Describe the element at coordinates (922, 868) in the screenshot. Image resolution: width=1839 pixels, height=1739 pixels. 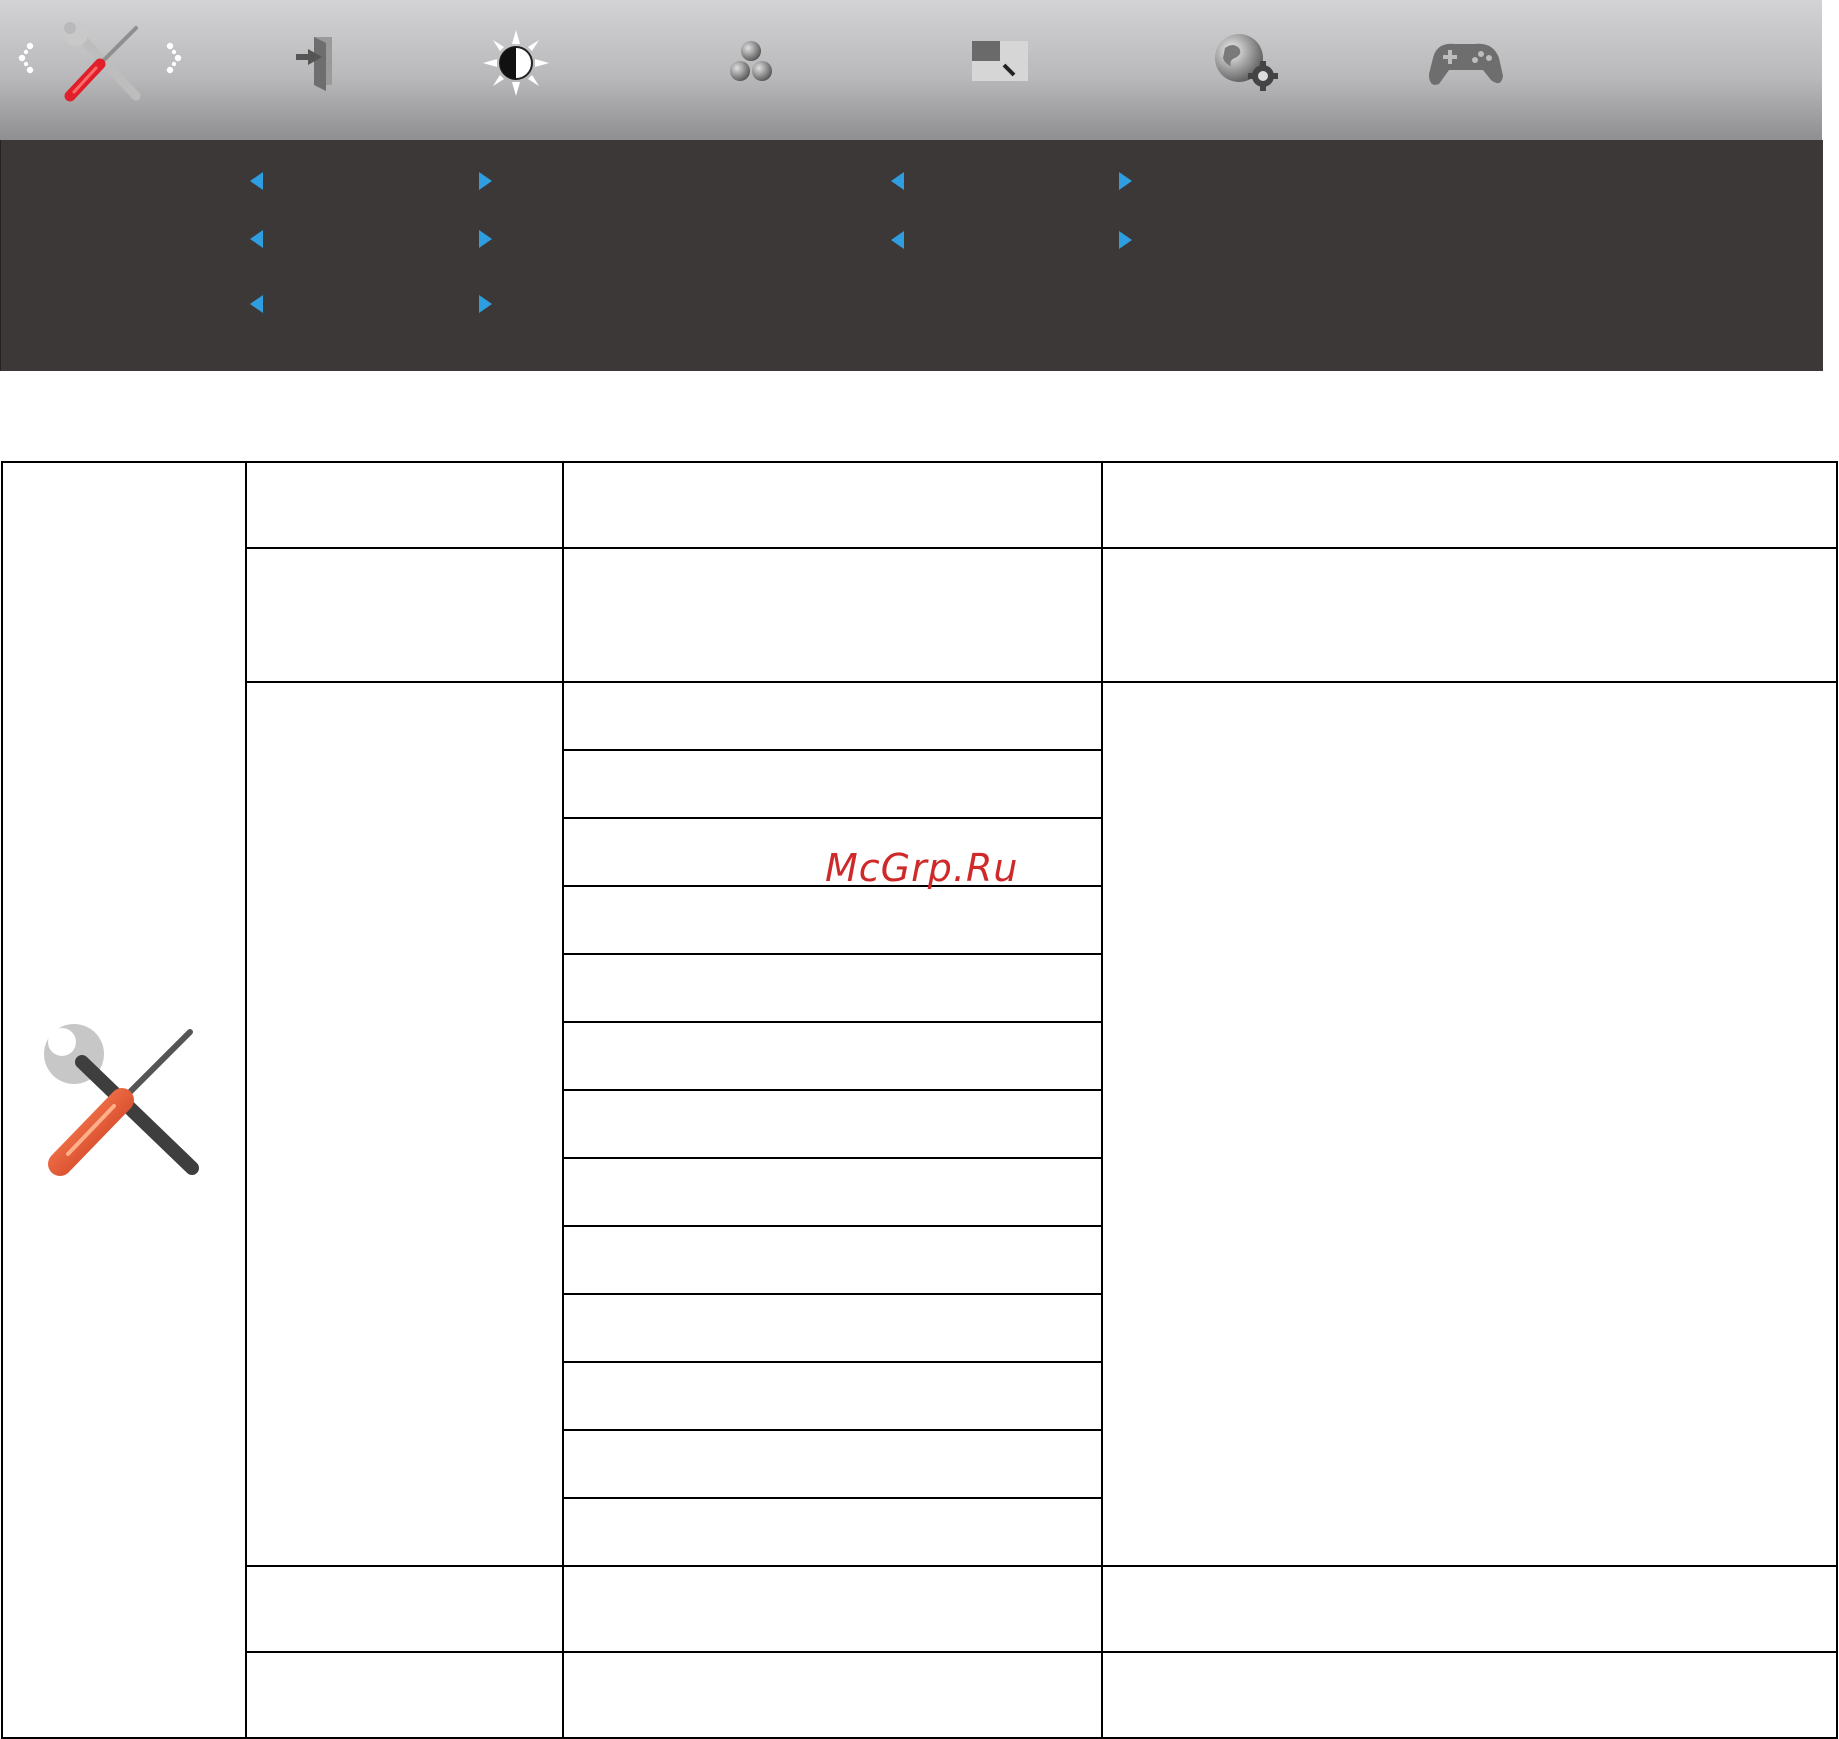
I see `watermark-text: McGrp.Ru` at that location.